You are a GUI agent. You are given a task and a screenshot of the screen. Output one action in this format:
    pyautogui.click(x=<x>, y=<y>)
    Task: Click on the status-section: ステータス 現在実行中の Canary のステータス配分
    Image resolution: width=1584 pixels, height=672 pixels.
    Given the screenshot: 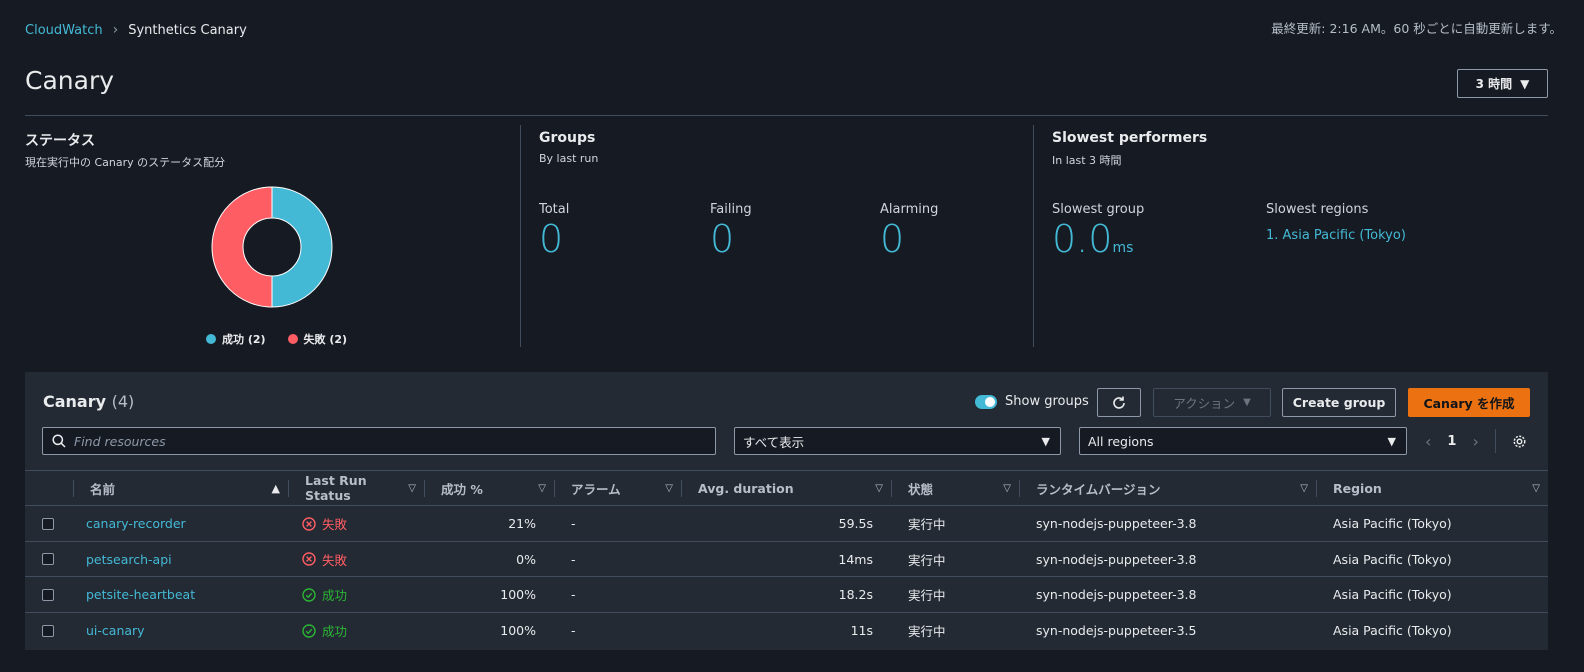 What is the action you would take?
    pyautogui.click(x=125, y=150)
    